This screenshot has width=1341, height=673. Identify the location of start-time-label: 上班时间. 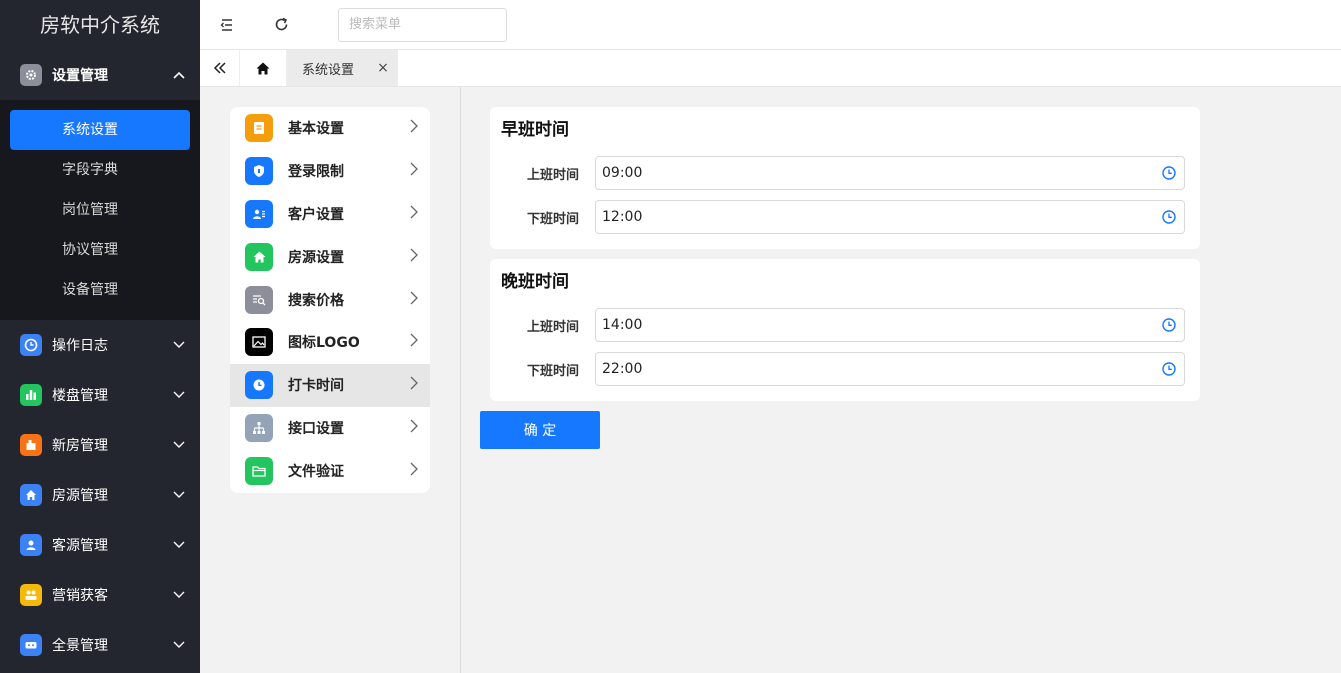
(552, 327).